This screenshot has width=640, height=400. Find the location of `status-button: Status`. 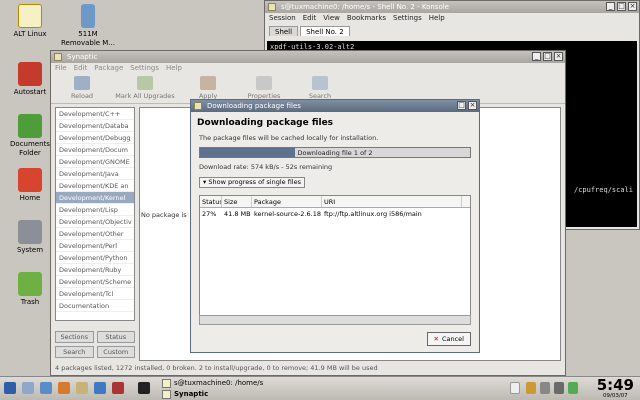

status-button: Status is located at coordinates (115, 337).